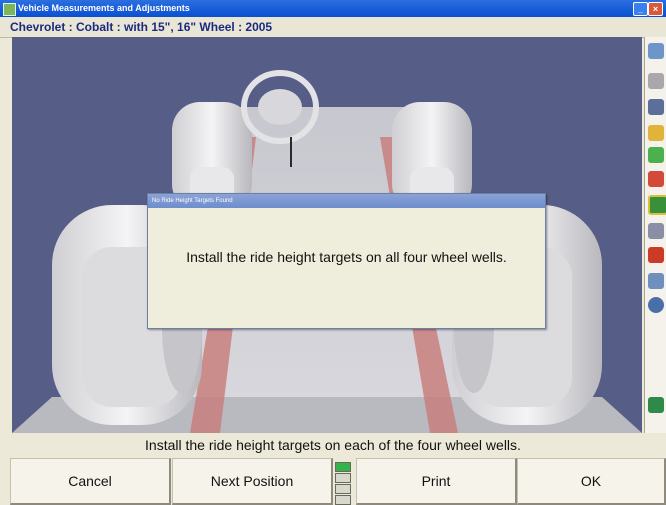 The height and width of the screenshot is (505, 666). What do you see at coordinates (656, 405) in the screenshot?
I see `target-status-icon` at bounding box center [656, 405].